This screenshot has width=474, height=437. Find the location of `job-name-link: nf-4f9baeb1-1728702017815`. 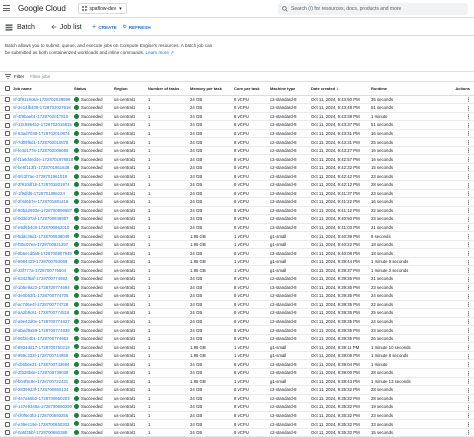

job-name-link: nf-4f9baeb1-1728702017815 is located at coordinates (42, 117).